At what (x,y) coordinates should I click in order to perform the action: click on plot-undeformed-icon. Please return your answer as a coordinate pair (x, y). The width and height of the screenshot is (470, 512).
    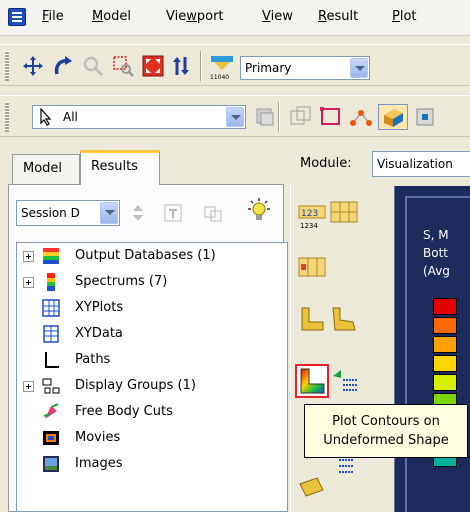
    Looking at the image, I should click on (312, 319).